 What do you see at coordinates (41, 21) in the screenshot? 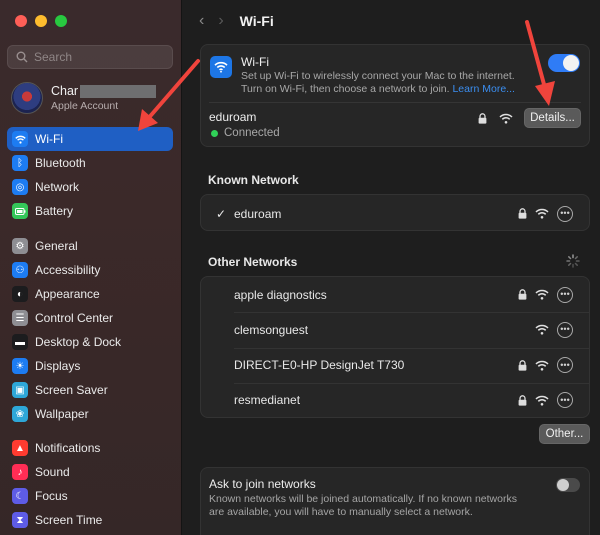
I see `minimize-window-button` at bounding box center [41, 21].